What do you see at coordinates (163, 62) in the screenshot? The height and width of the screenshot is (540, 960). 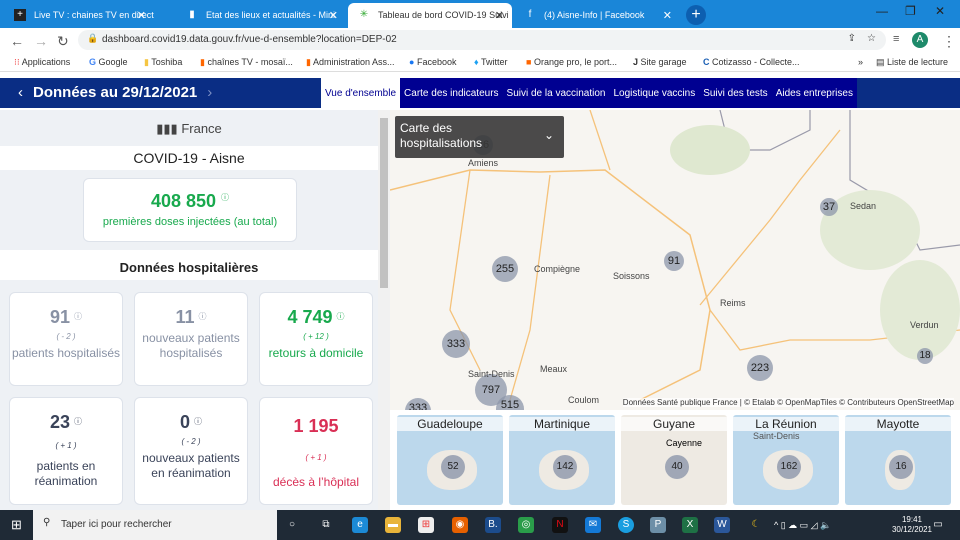 I see `bookmark-toshiba: ▮ Toshiba` at bounding box center [163, 62].